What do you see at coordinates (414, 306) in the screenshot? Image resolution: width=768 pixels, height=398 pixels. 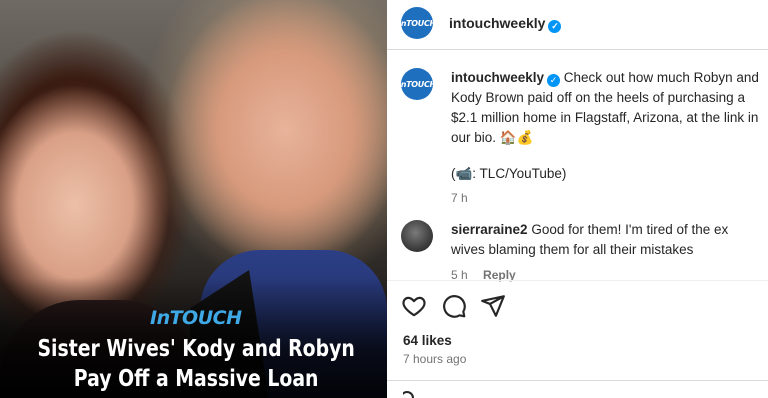 I see `heart-icon` at bounding box center [414, 306].